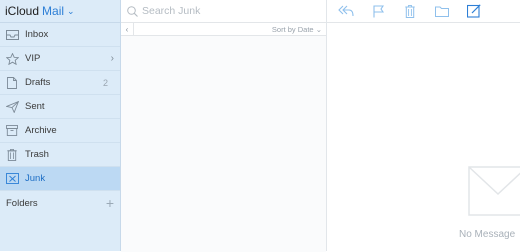  What do you see at coordinates (60, 107) in the screenshot?
I see `sidebar-item-sent: Sent` at bounding box center [60, 107].